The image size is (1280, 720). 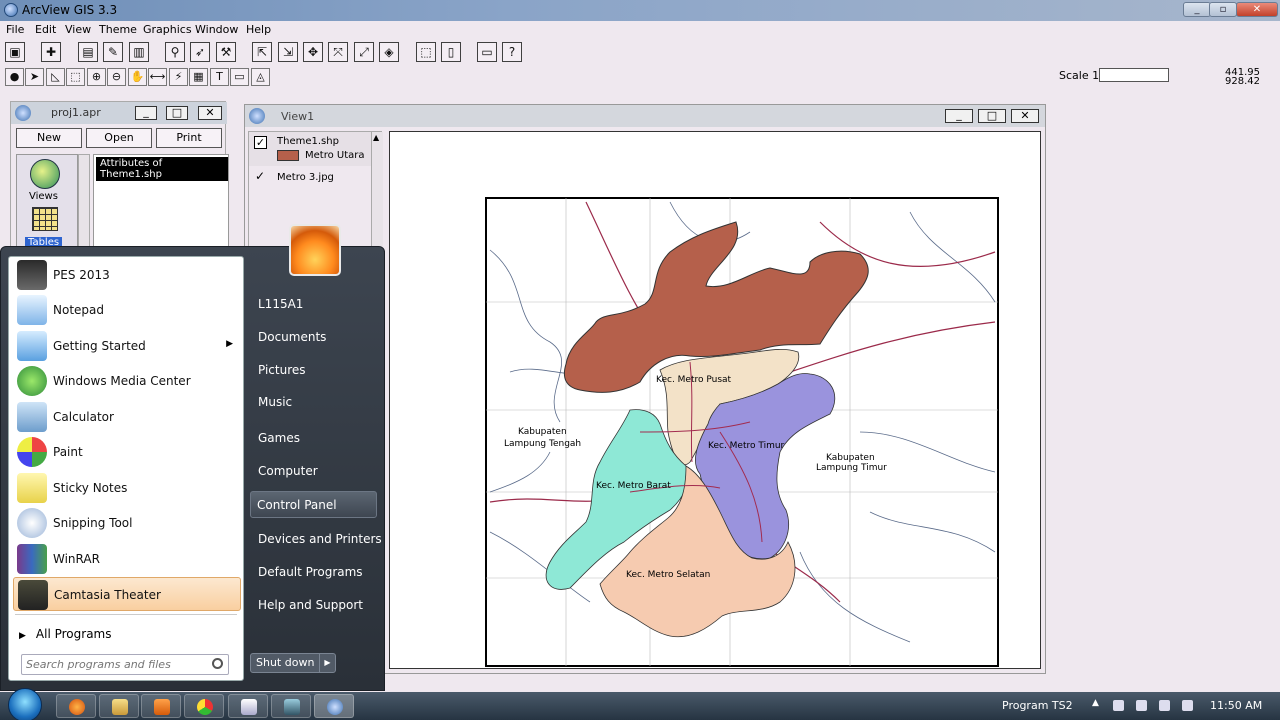 What do you see at coordinates (310, 605) in the screenshot?
I see `start-right-help: Help and Support` at bounding box center [310, 605].